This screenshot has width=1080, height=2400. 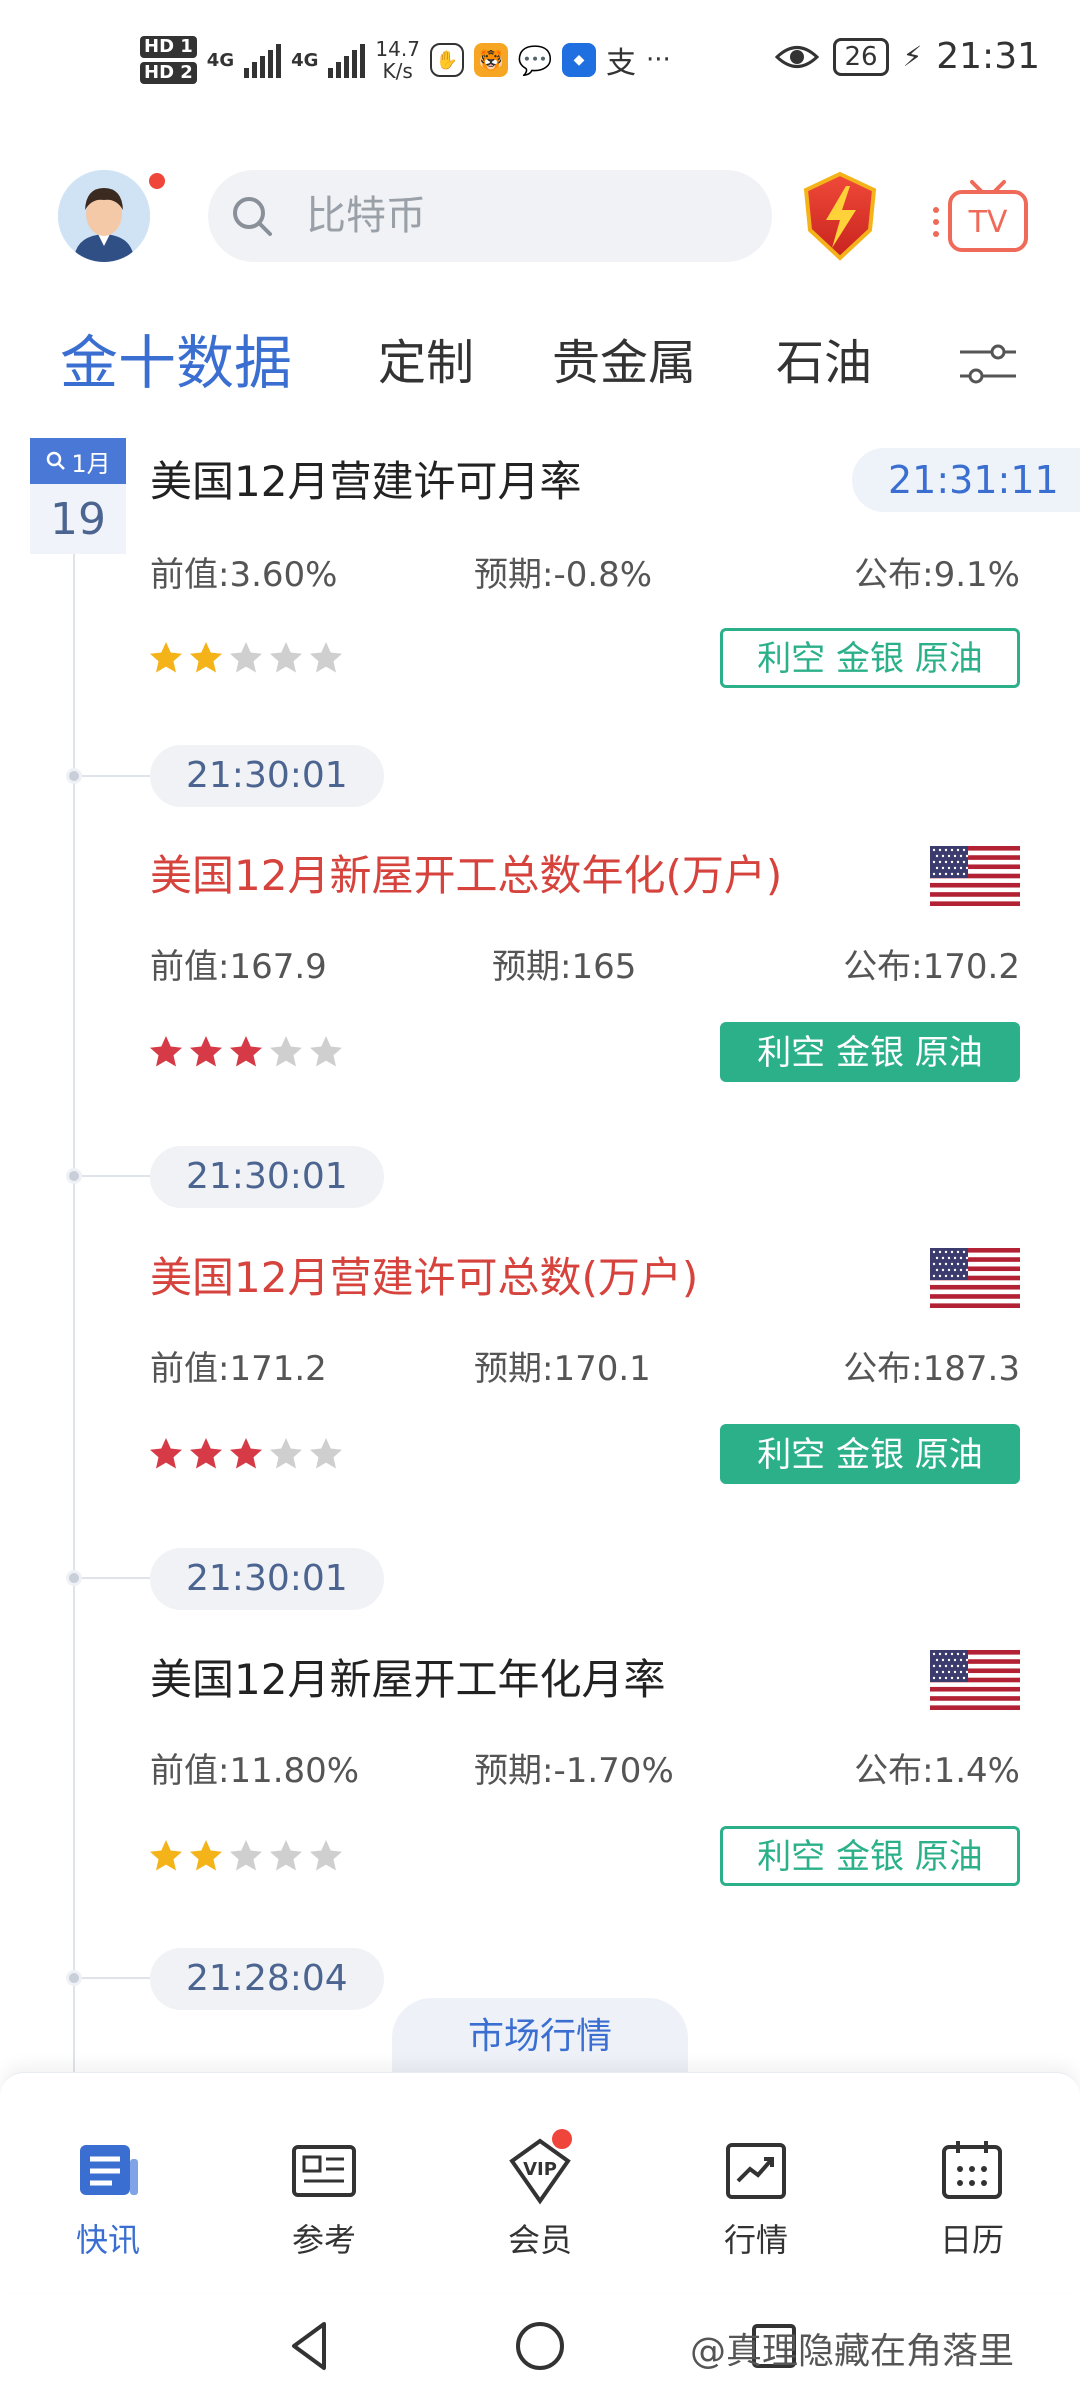 I want to click on back-icon, so click(x=310, y=2346).